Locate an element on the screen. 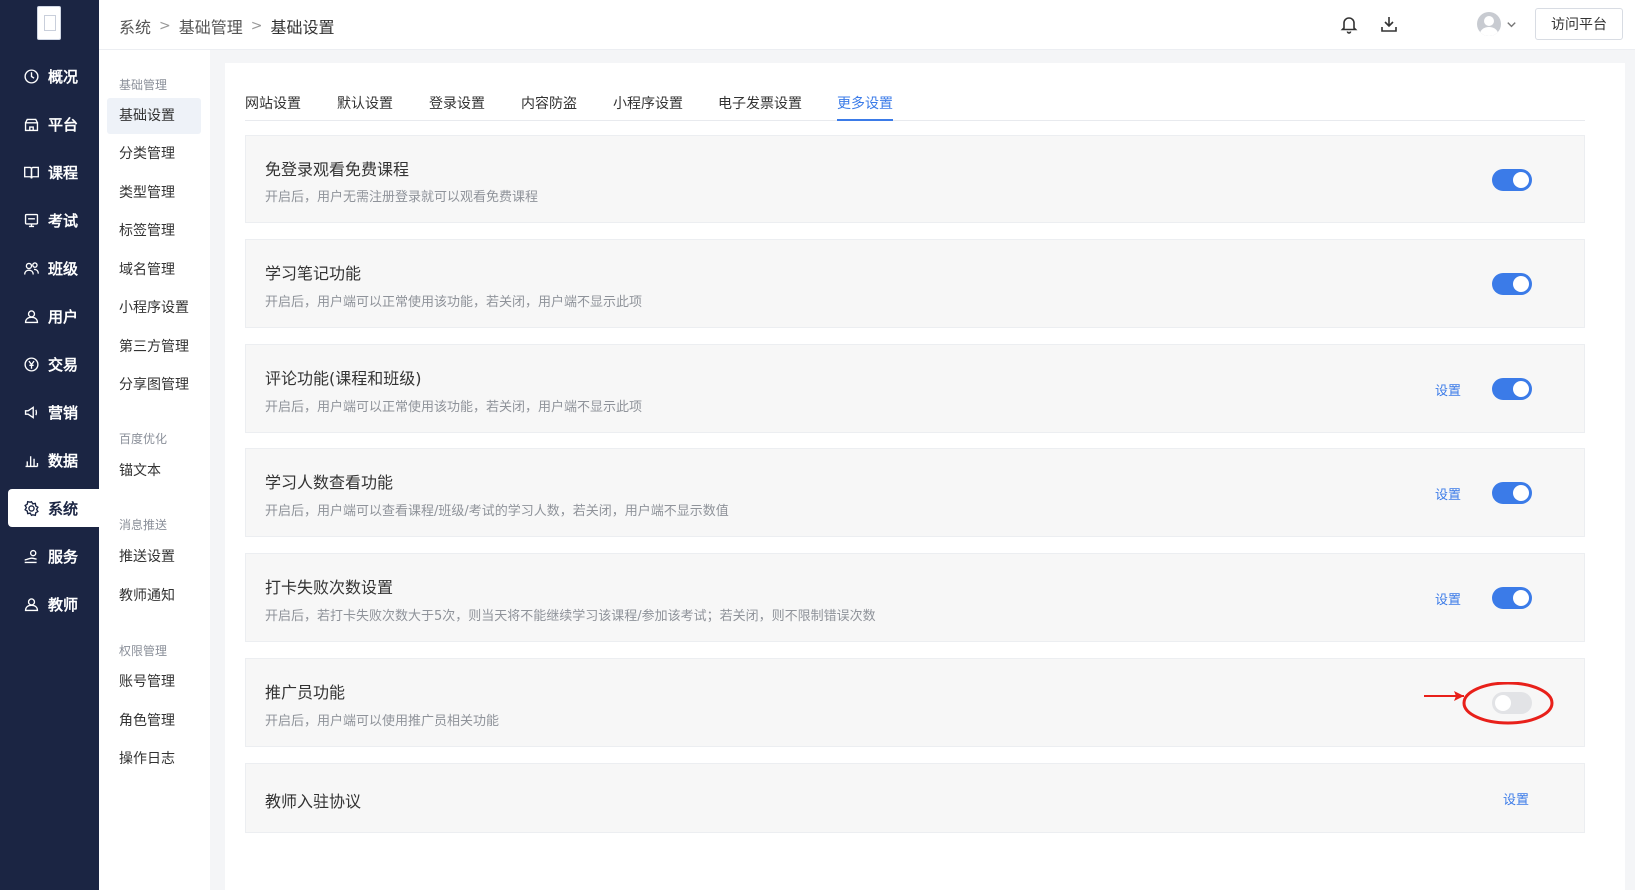  subnav-item-category: 分类管理 is located at coordinates (154, 154).